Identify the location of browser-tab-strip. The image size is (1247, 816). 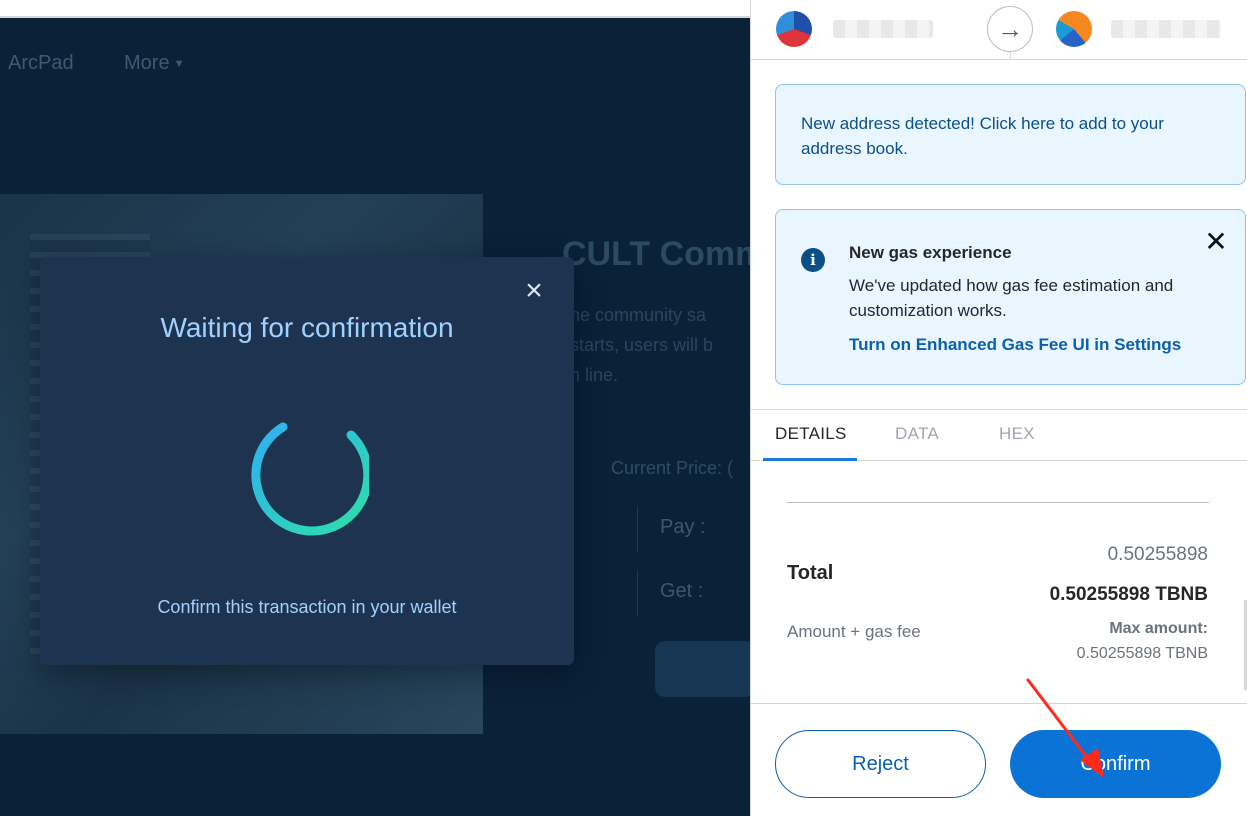
(375, 9).